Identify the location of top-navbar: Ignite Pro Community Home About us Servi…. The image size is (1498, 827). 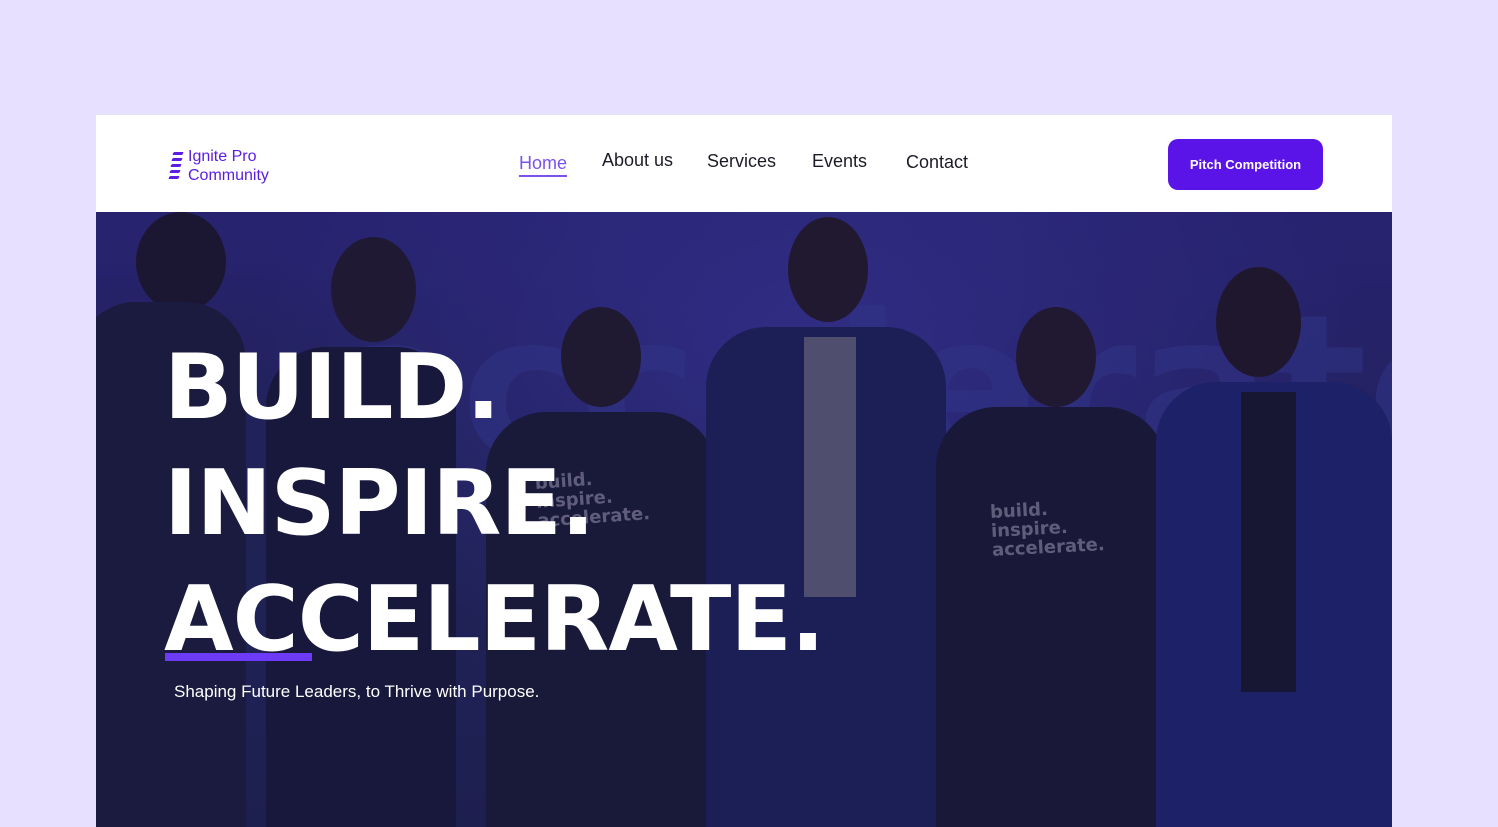
(744, 163).